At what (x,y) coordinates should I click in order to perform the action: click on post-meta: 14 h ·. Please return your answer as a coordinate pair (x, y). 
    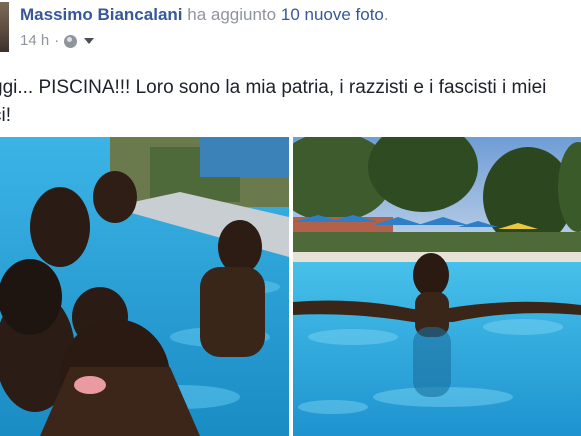
    Looking at the image, I should click on (57, 41).